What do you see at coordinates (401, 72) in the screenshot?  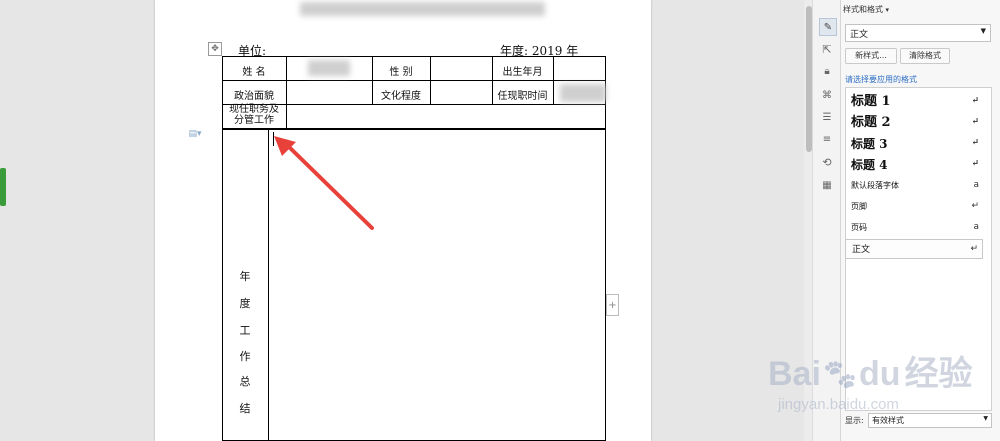 I see `gender-label: 性 别` at bounding box center [401, 72].